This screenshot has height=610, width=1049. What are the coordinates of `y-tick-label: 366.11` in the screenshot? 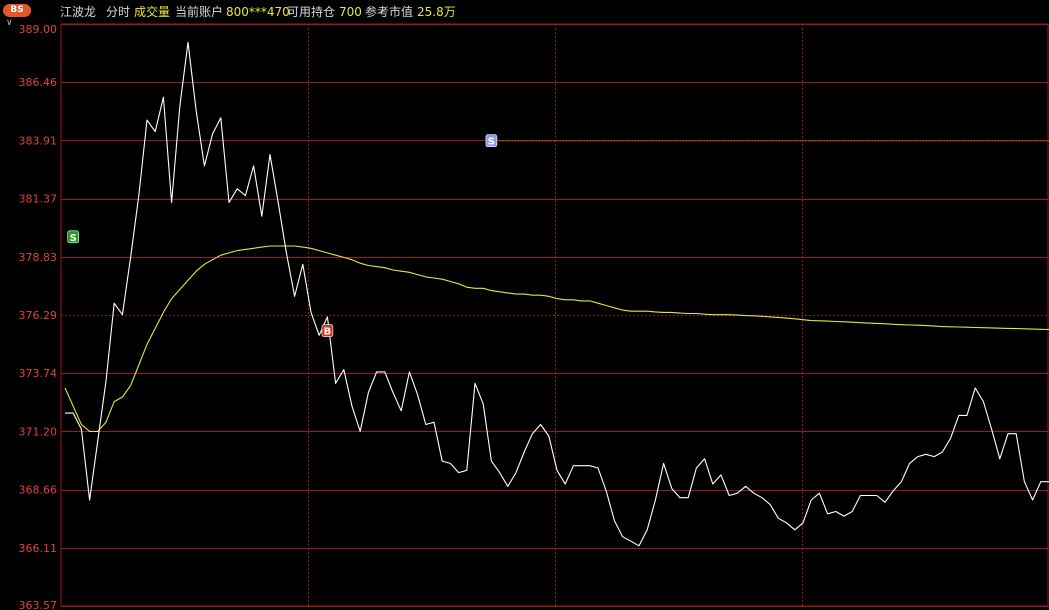 It's located at (38, 548).